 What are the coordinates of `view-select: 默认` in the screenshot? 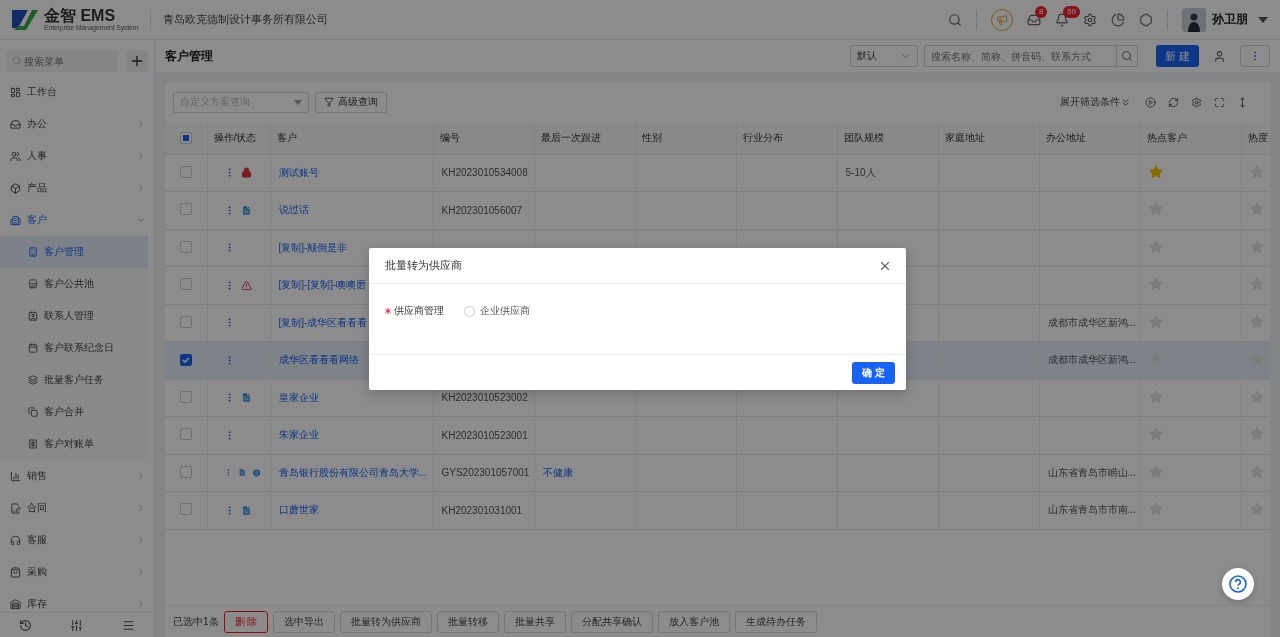 It's located at (884, 56).